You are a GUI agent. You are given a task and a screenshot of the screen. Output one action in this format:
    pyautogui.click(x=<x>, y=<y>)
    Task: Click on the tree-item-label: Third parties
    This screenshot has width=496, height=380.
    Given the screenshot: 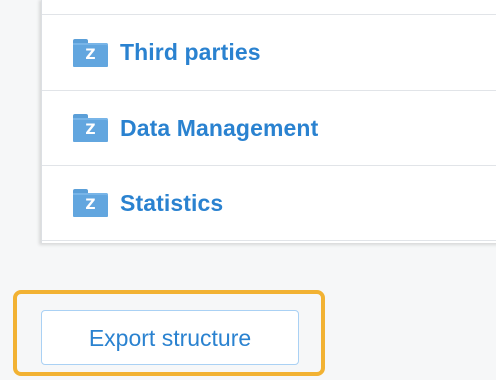 What is the action you would take?
    pyautogui.click(x=190, y=52)
    